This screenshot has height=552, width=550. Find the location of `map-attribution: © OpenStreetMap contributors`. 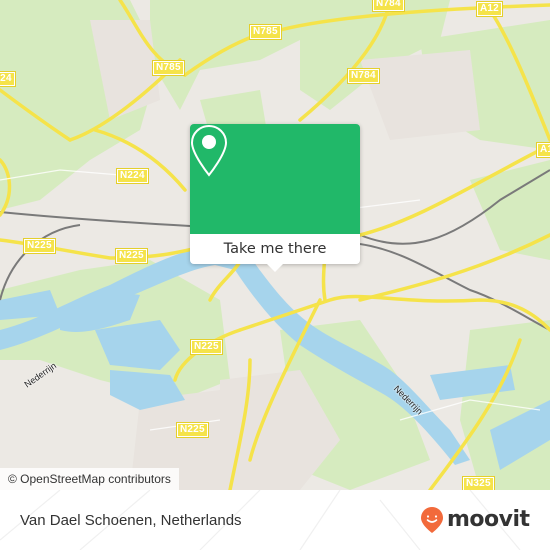

map-attribution: © OpenStreetMap contributors is located at coordinates (89, 479).